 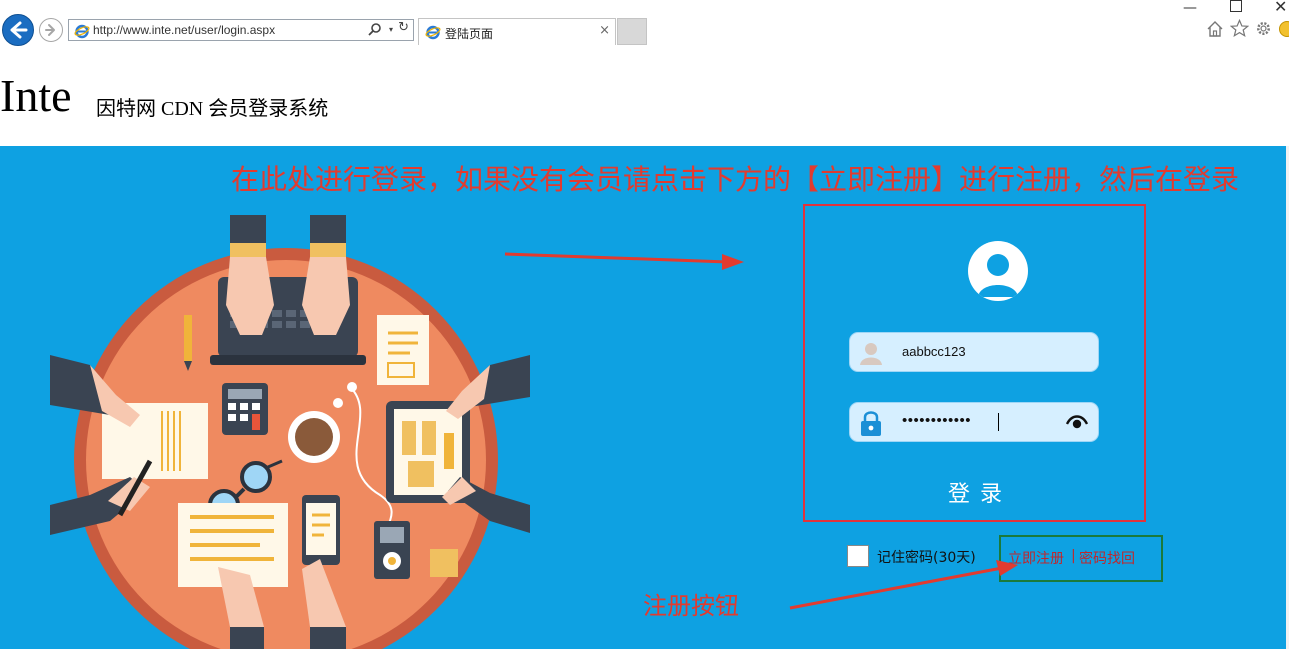 I want to click on register-links-box: 立即注册 | 密码找回, so click(x=1081, y=558).